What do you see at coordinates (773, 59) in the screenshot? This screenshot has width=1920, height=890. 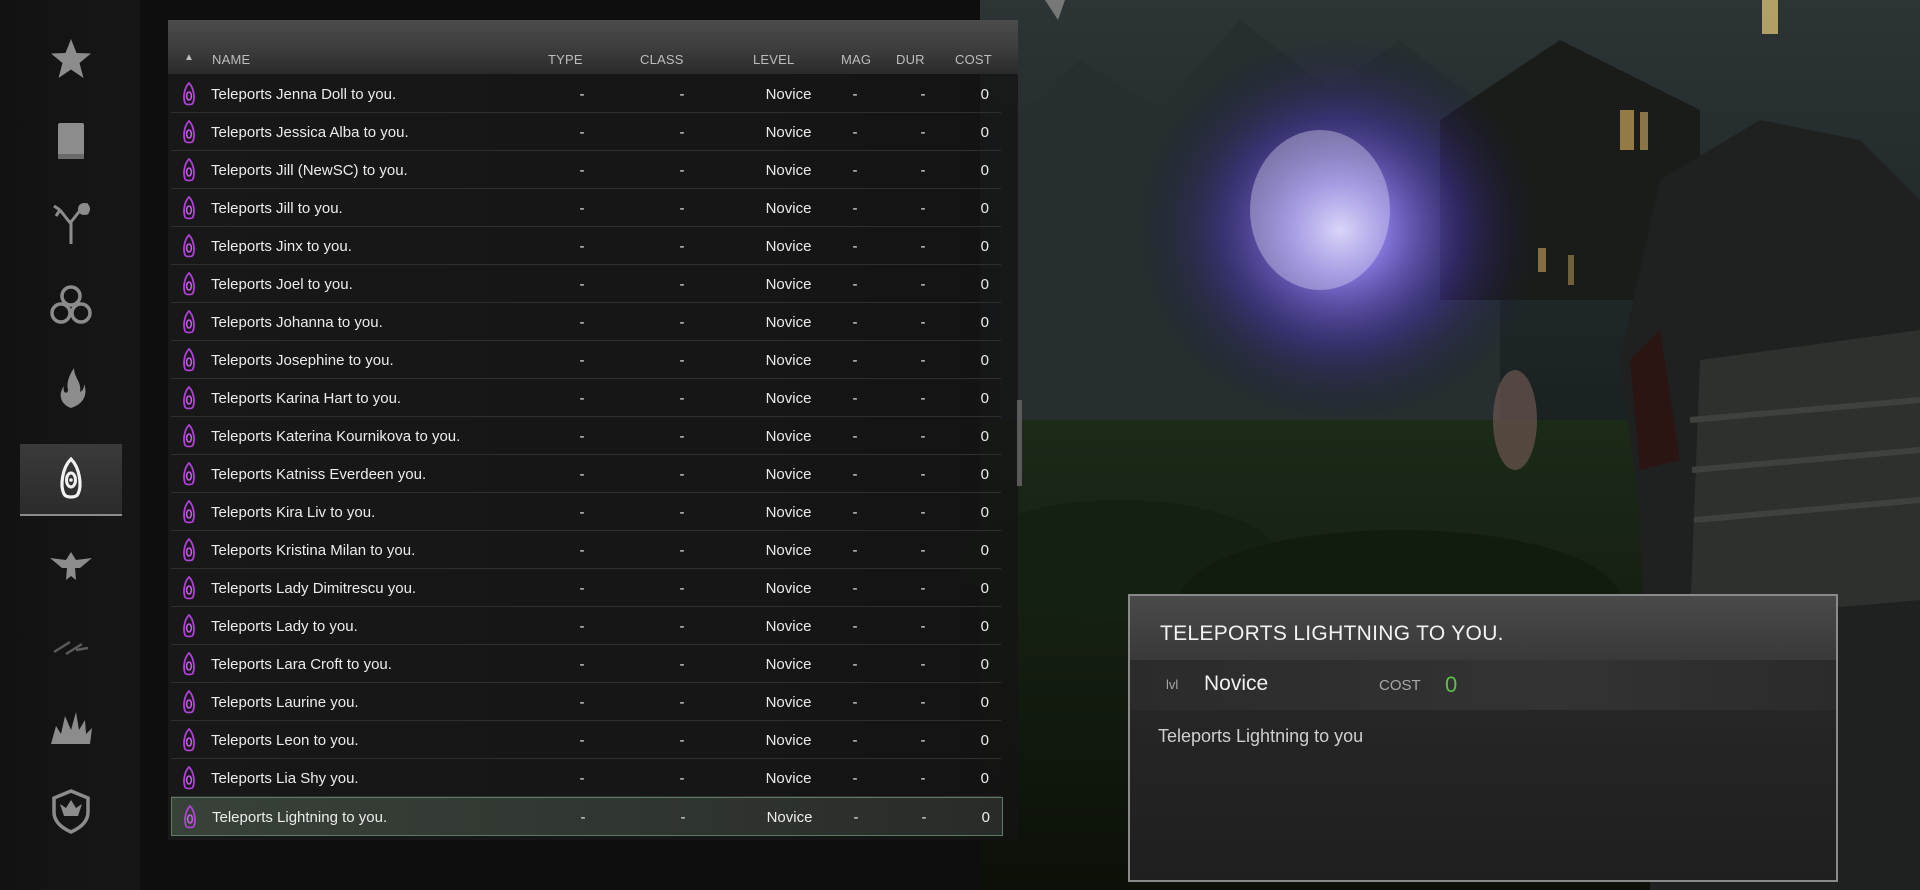 I see `column-header-level: LEVEL` at bounding box center [773, 59].